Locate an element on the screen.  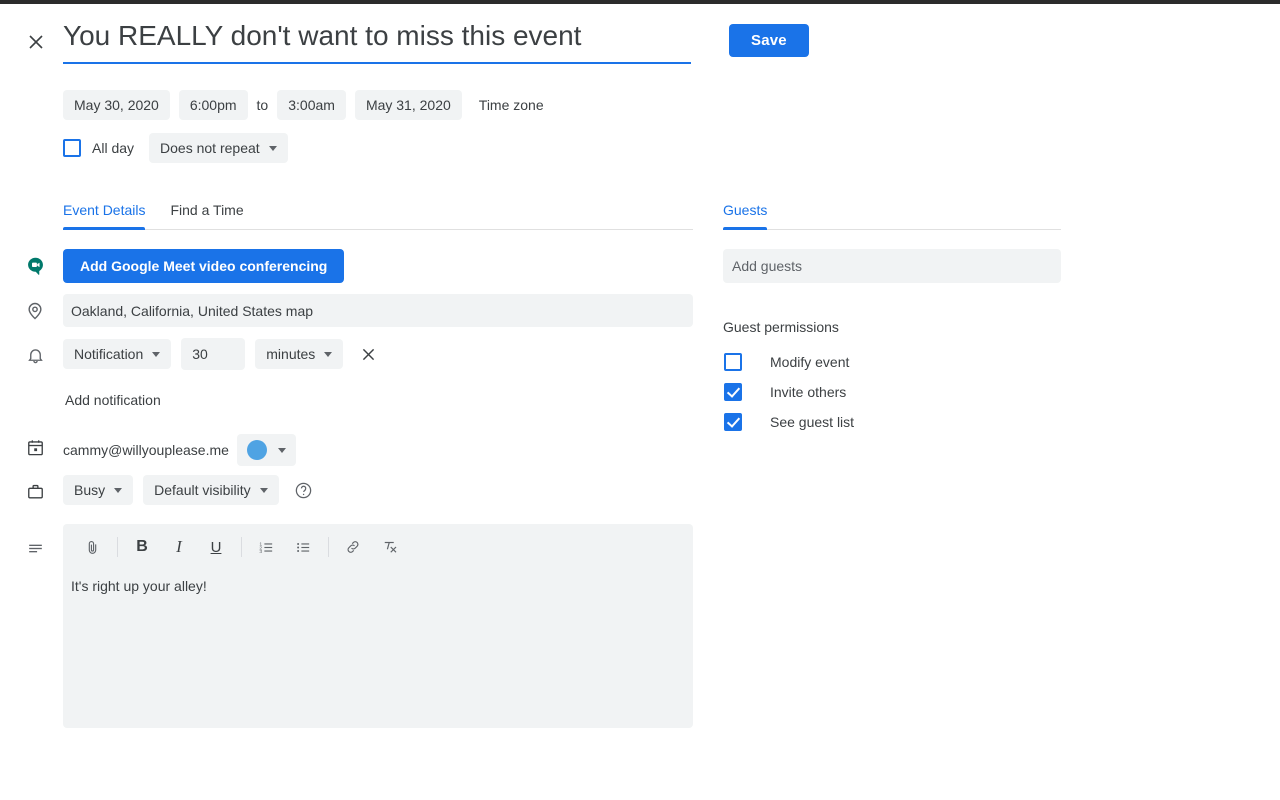
notification-unit-label: minutes is located at coordinates (291, 354).